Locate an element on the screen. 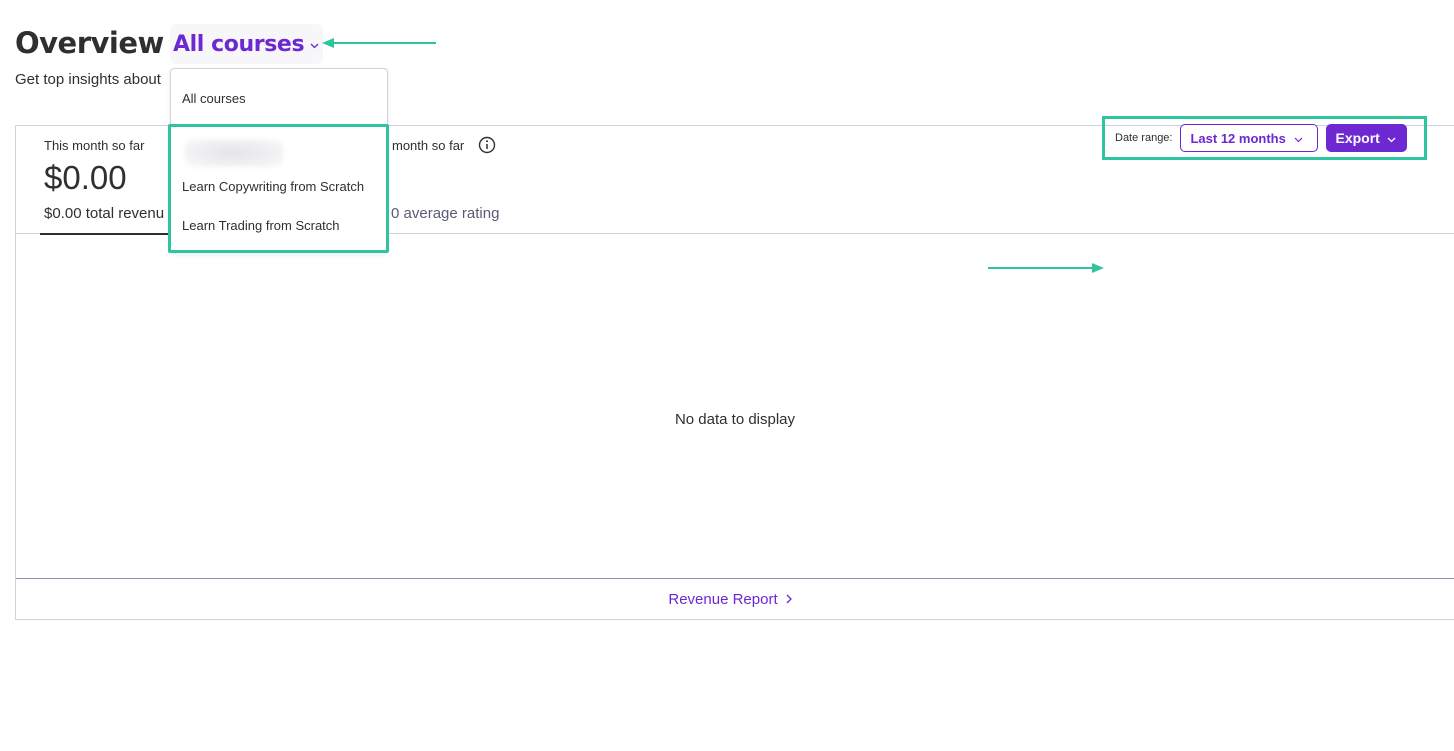  course-selector-button: All courses is located at coordinates (246, 44).